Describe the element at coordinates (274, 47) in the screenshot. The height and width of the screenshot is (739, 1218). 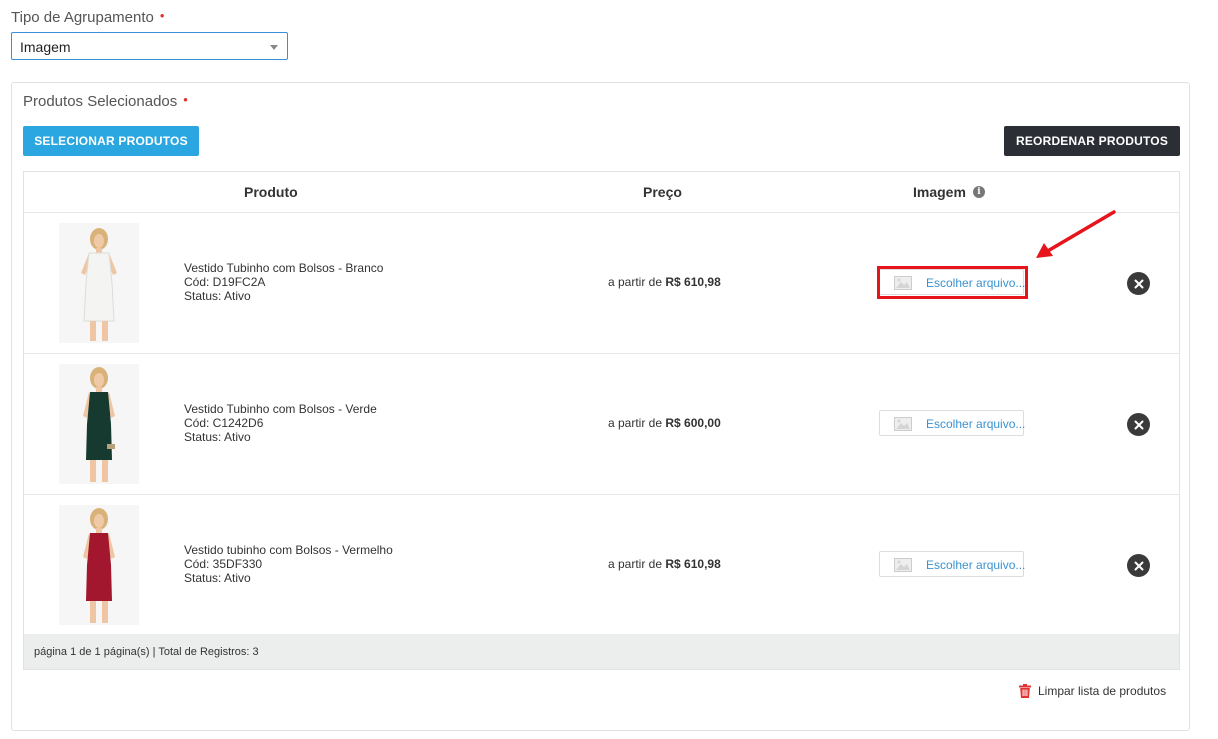
I see `chevron-down-icon` at that location.